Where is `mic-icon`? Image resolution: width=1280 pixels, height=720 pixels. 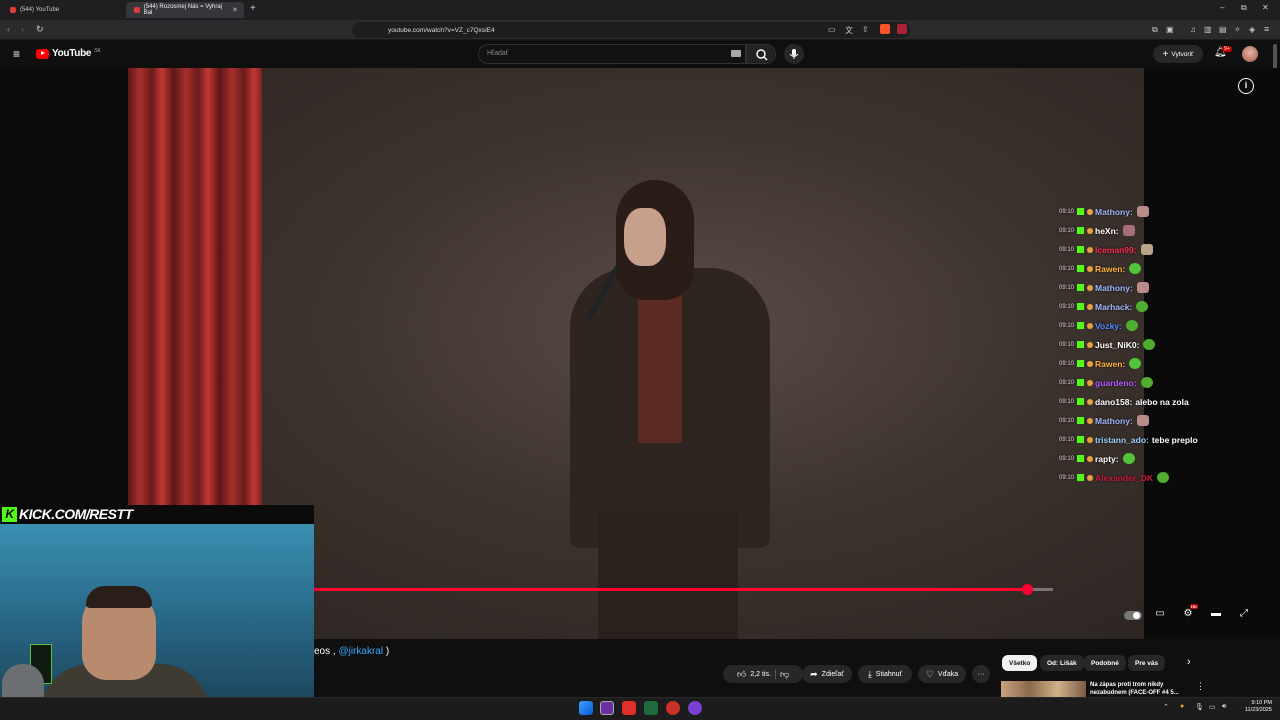
mic-icon is located at coordinates (794, 54).